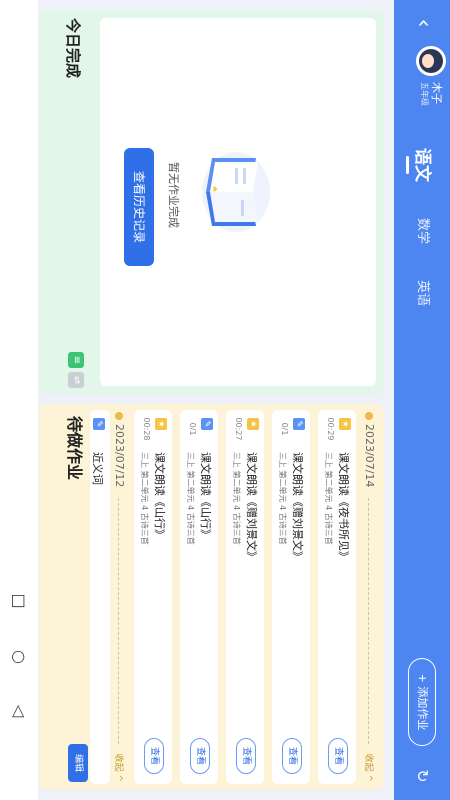 The height and width of the screenshot is (800, 450). Describe the element at coordinates (422, 165) in the screenshot. I see `tab-chinese: 语文` at that location.